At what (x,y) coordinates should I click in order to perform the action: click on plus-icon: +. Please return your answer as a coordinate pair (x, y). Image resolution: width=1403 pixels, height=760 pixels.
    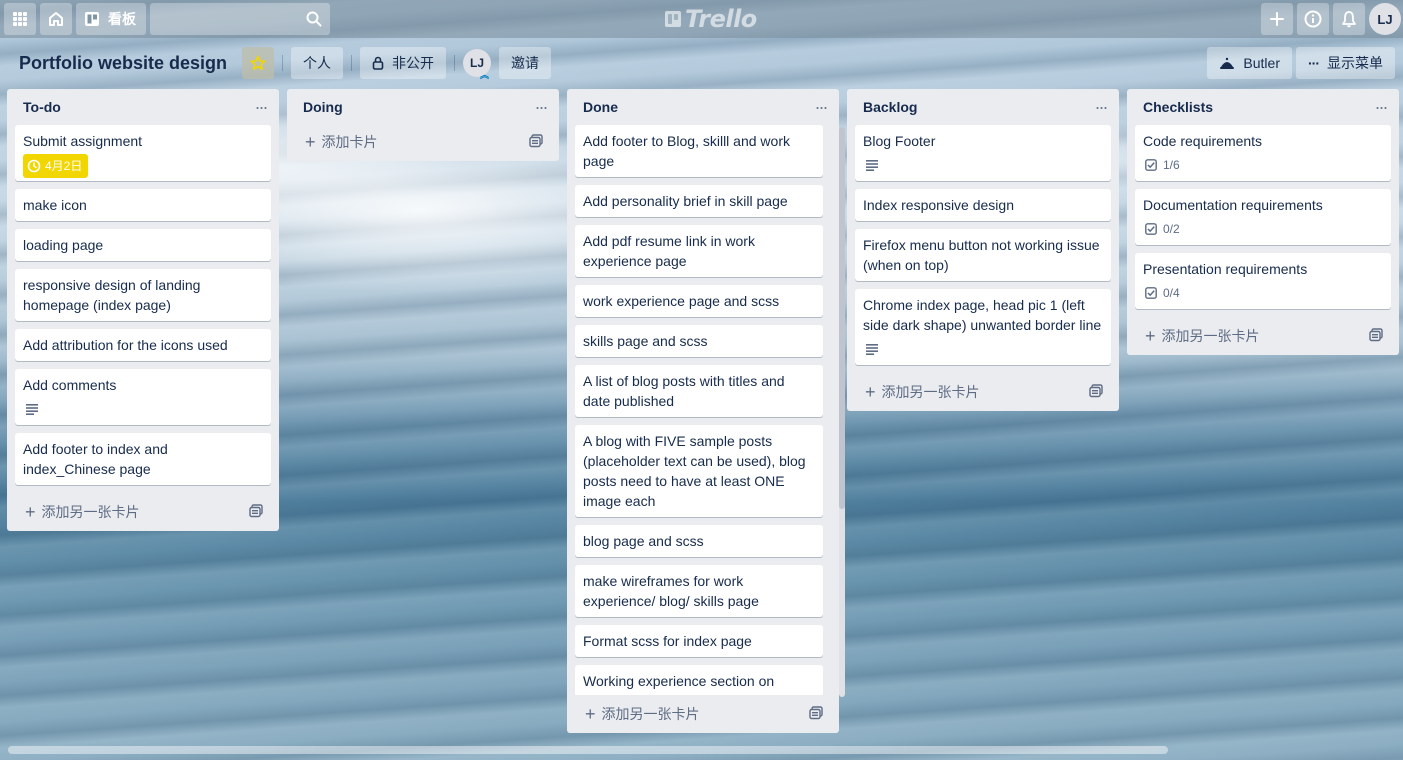
    Looking at the image, I should click on (870, 392).